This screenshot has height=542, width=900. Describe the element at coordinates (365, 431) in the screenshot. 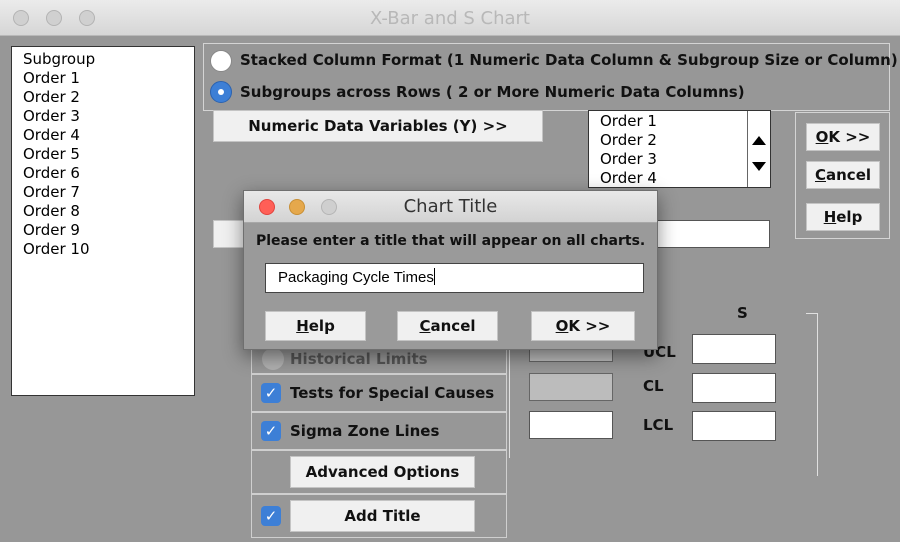

I see `sigma-label: Sigma Zone Lines` at that location.